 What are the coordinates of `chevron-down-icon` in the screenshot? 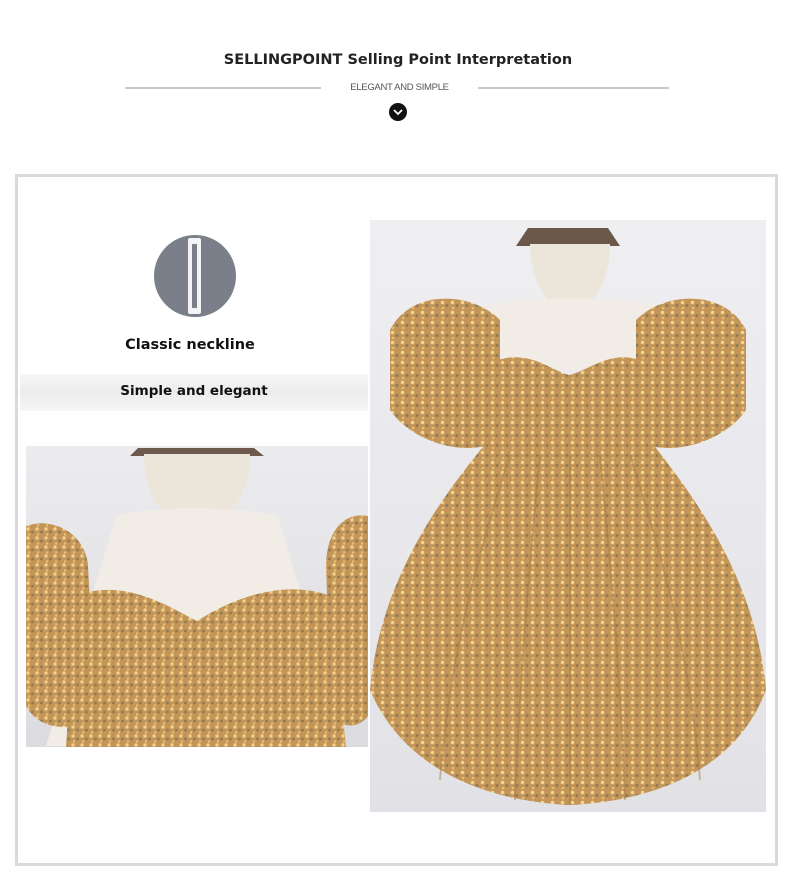 It's located at (398, 112).